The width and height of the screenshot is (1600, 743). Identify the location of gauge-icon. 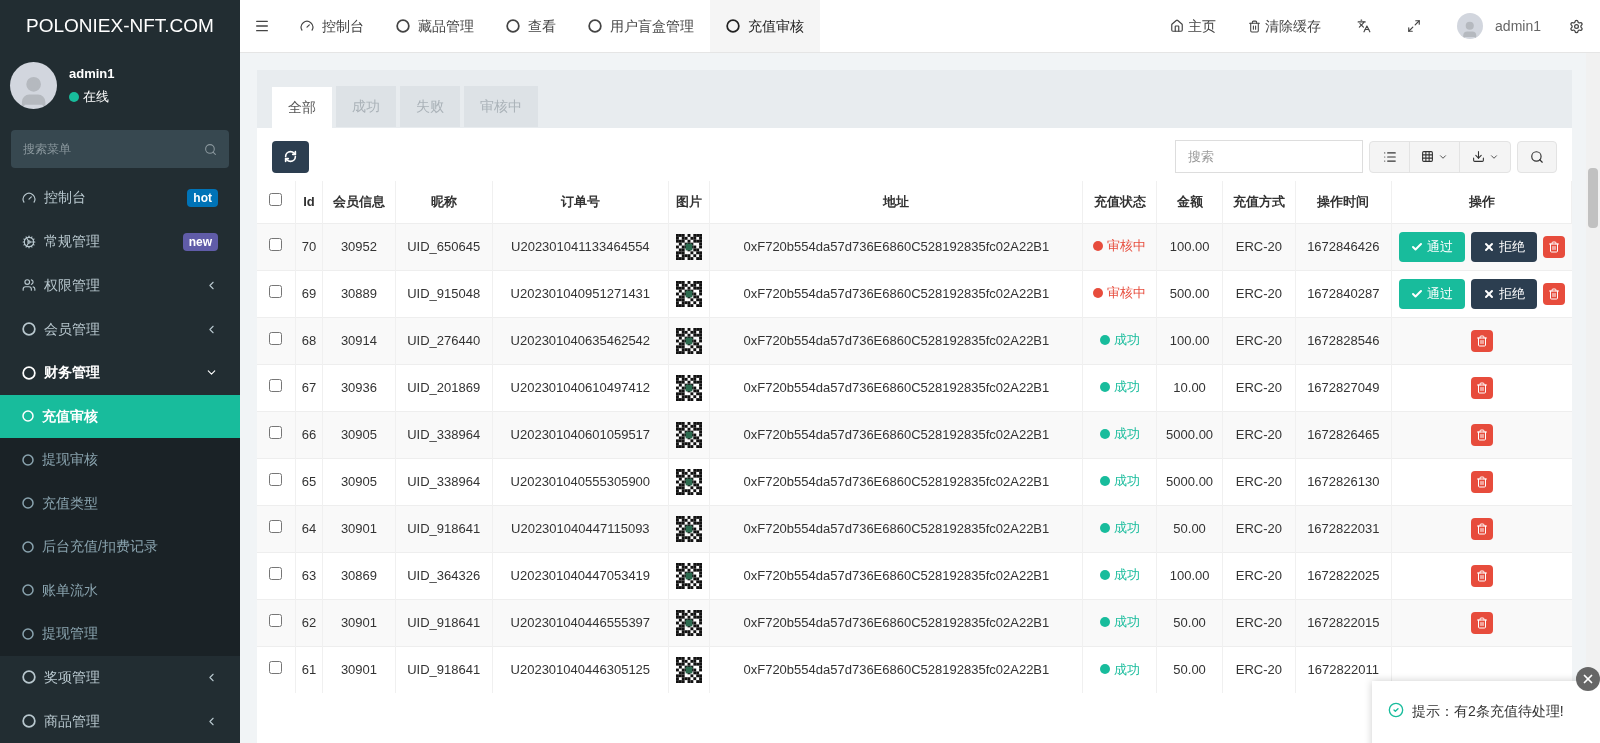
(307, 26).